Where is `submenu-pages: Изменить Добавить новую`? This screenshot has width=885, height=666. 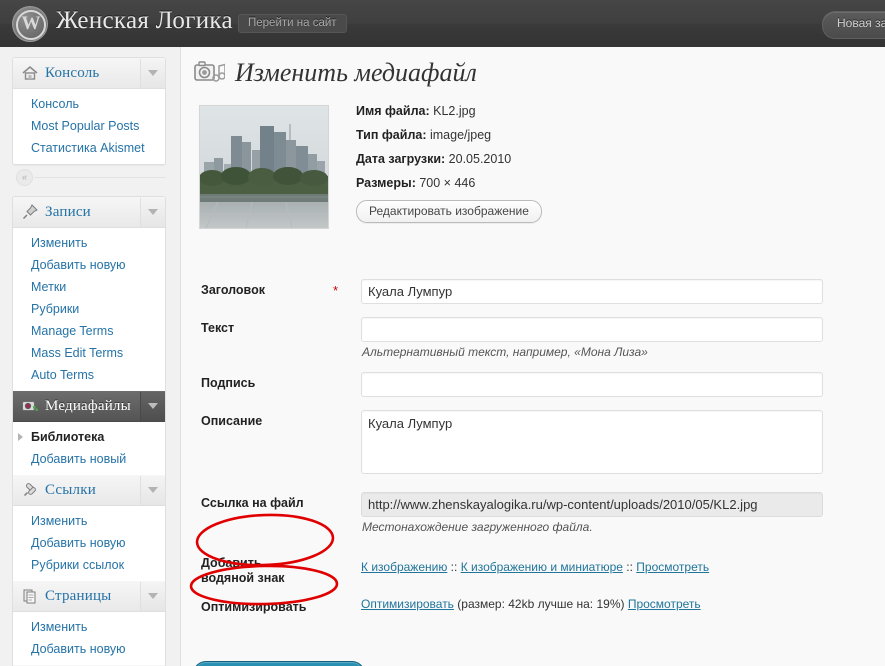 submenu-pages: Изменить Добавить новую is located at coordinates (89, 638).